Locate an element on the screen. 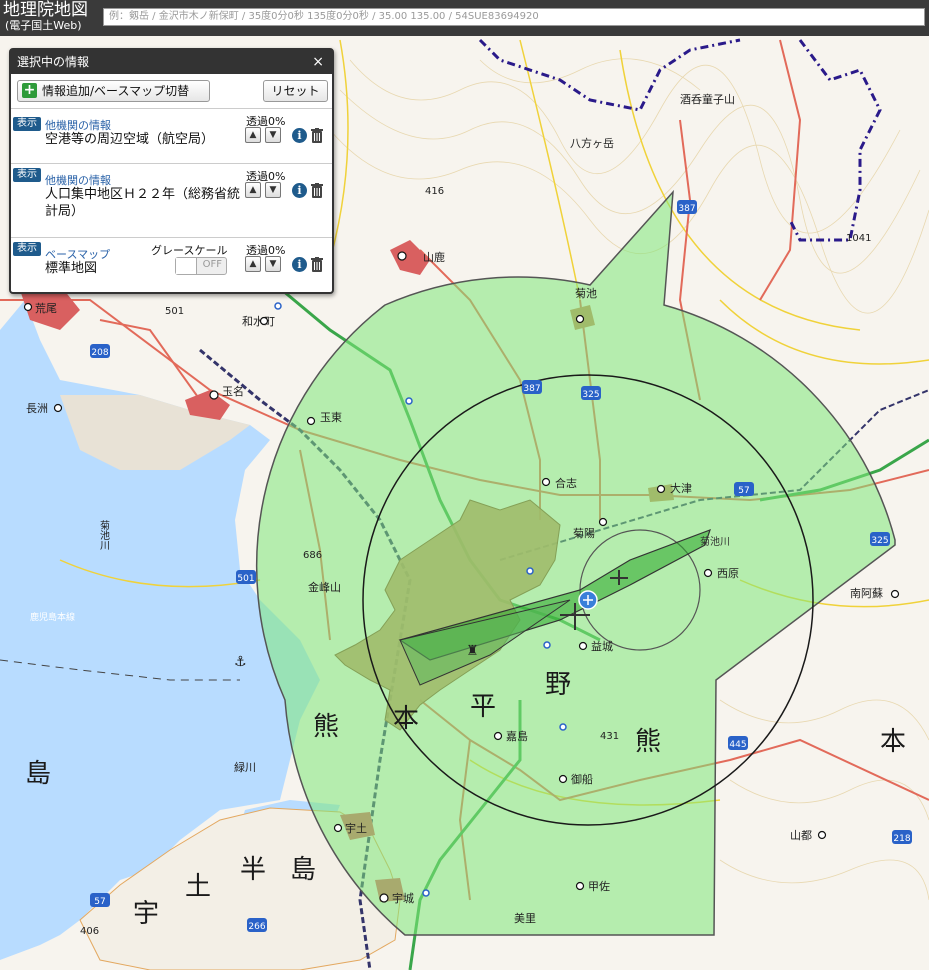  elevation-406: 406 is located at coordinates (89, 931).